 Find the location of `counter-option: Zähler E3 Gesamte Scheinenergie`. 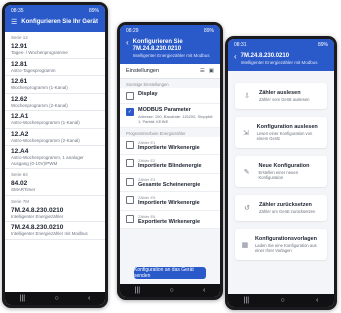

counter-option: Zähler E3 Gesamte Scheinenergie is located at coordinates (170, 182).